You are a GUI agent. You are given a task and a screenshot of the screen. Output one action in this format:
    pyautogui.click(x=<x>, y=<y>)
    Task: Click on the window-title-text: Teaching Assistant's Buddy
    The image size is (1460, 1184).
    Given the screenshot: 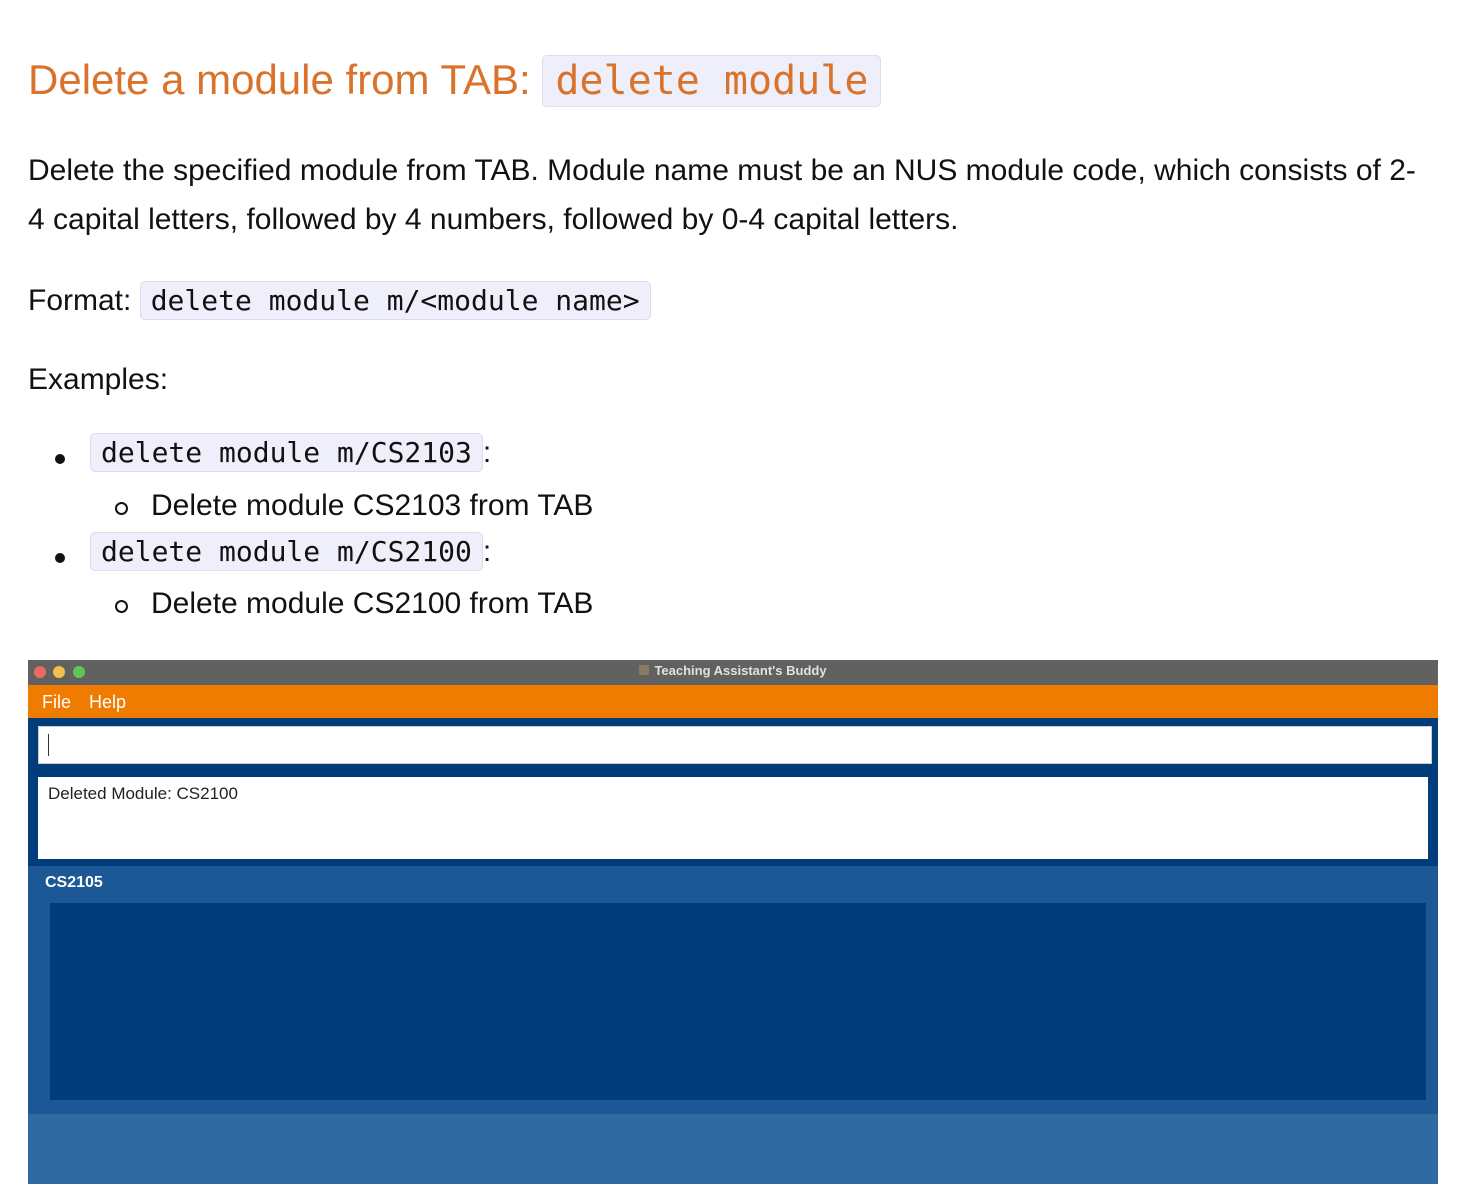 What is the action you would take?
    pyautogui.click(x=740, y=670)
    